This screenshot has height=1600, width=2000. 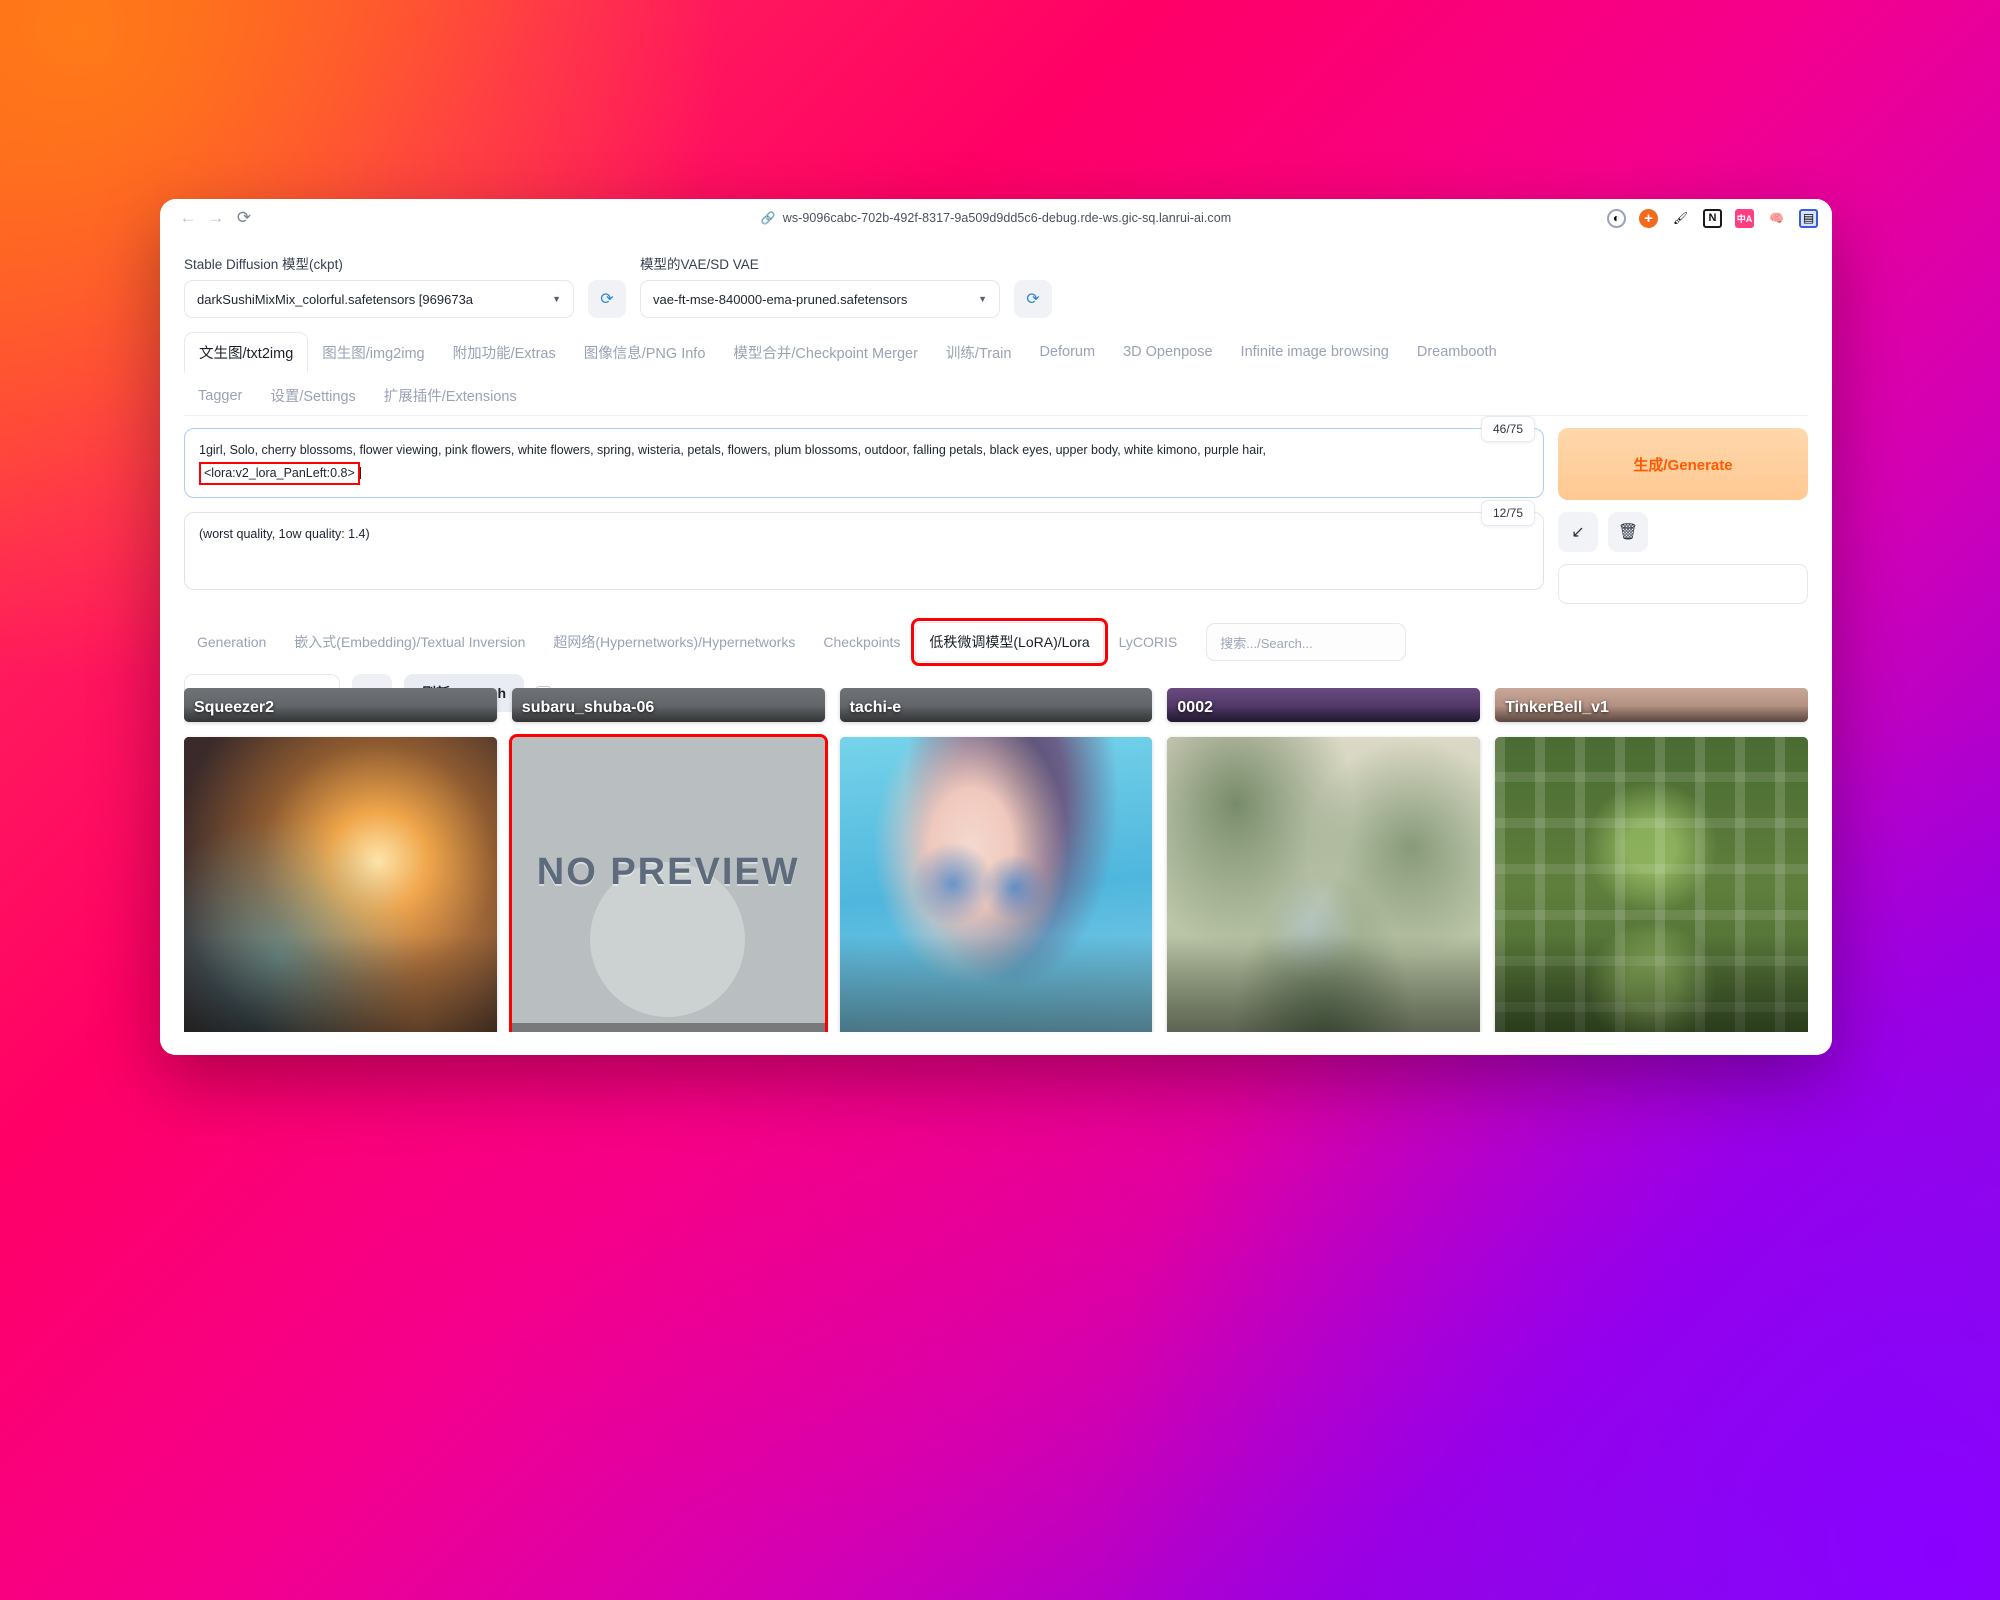 What do you see at coordinates (1557, 708) in the screenshot?
I see `card-name: TinkerBell_v1` at bounding box center [1557, 708].